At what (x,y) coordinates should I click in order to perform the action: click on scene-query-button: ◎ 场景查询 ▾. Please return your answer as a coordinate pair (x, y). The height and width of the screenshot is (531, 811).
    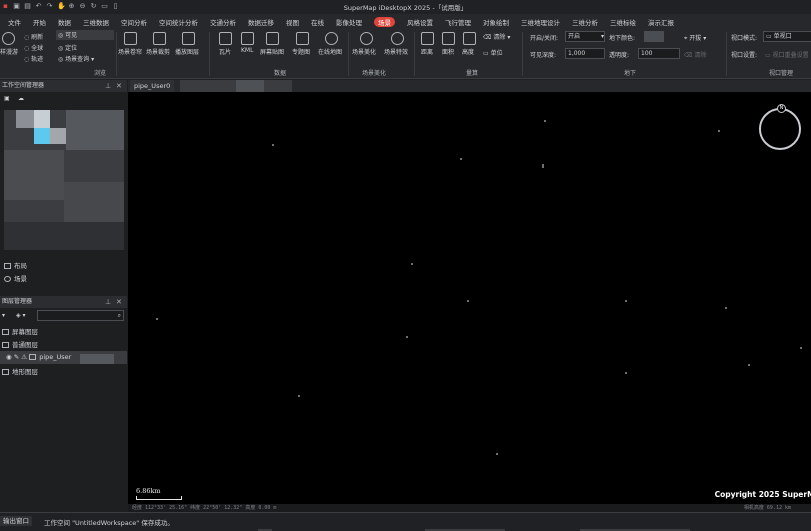
    Looking at the image, I should click on (76, 58).